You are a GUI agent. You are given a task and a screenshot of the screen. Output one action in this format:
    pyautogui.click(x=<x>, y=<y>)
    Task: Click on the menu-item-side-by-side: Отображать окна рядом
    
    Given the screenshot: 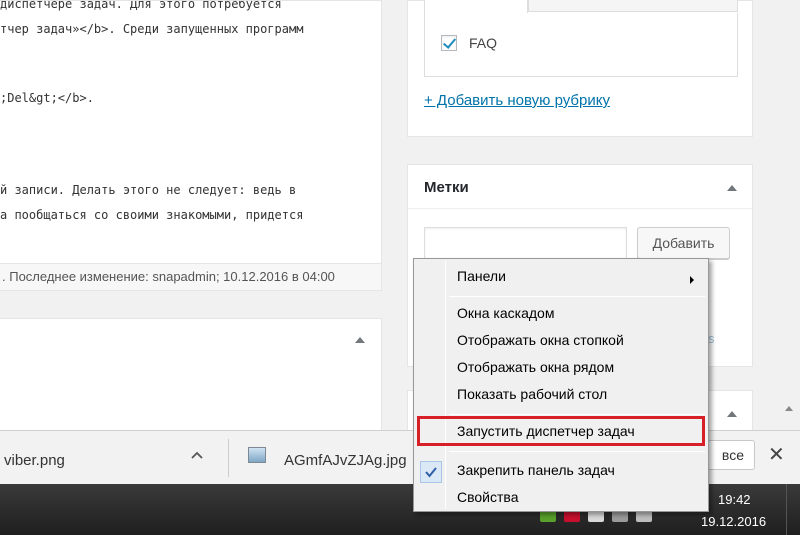 What is the action you would take?
    pyautogui.click(x=561, y=367)
    